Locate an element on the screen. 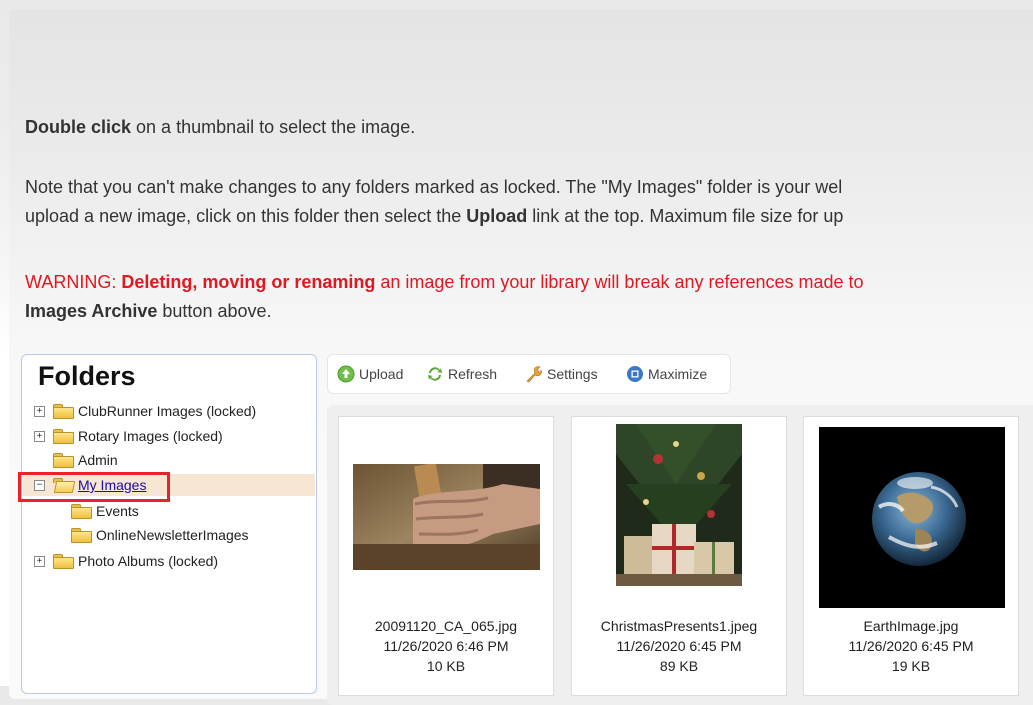 The image size is (1033, 705). image-filename: EarthImage.jpg is located at coordinates (911, 626).